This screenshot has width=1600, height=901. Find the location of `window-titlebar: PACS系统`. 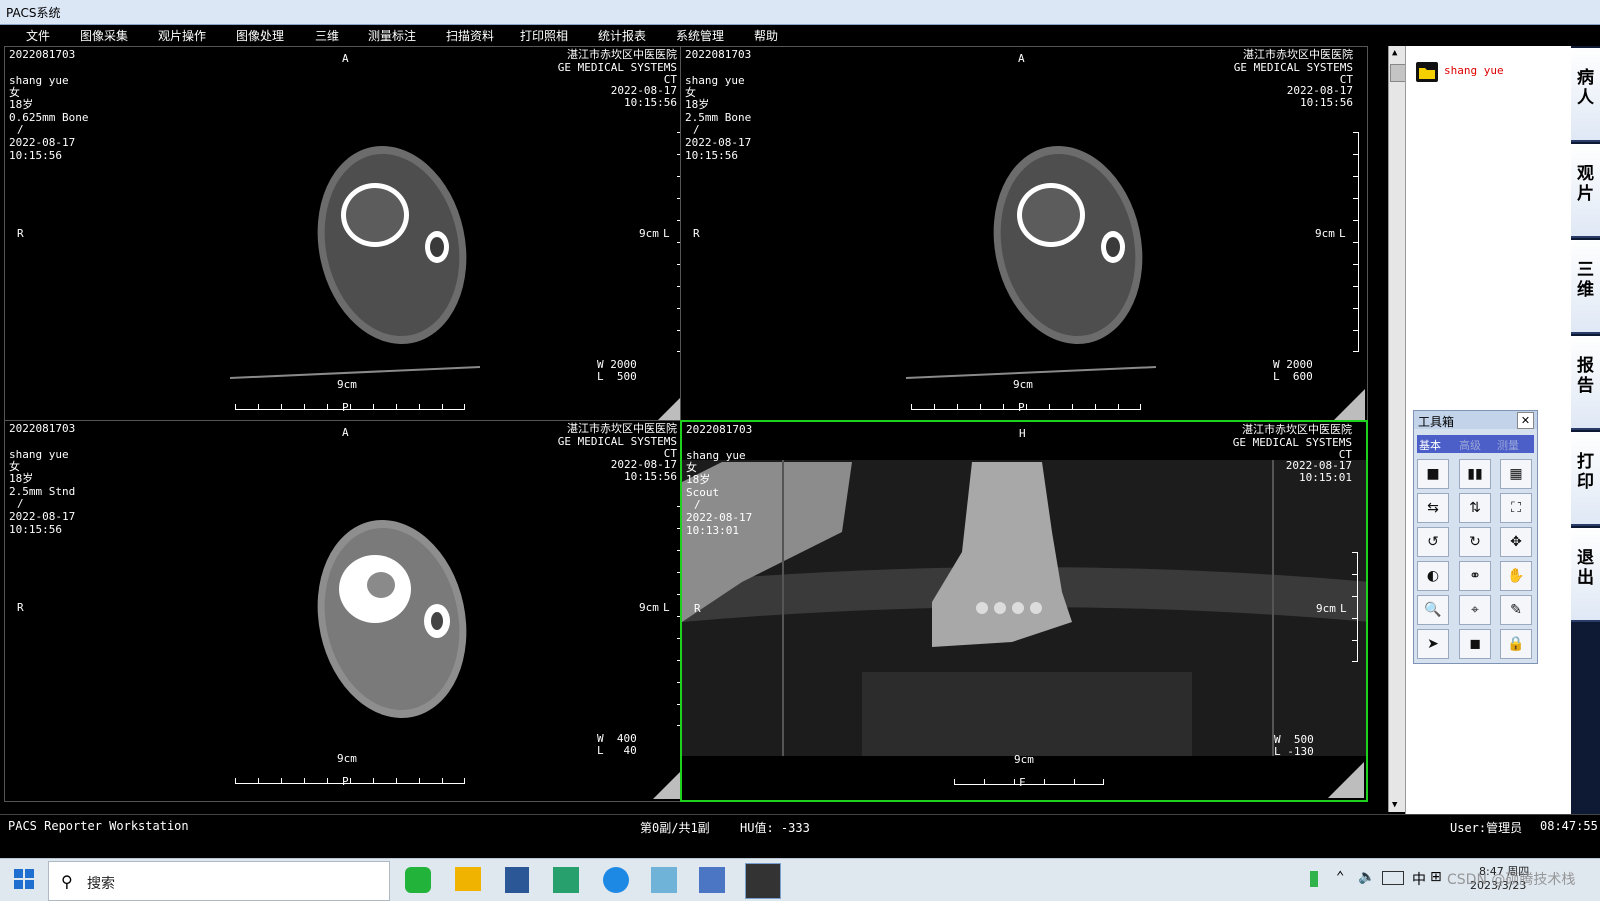

window-titlebar: PACS系统 is located at coordinates (800, 12).